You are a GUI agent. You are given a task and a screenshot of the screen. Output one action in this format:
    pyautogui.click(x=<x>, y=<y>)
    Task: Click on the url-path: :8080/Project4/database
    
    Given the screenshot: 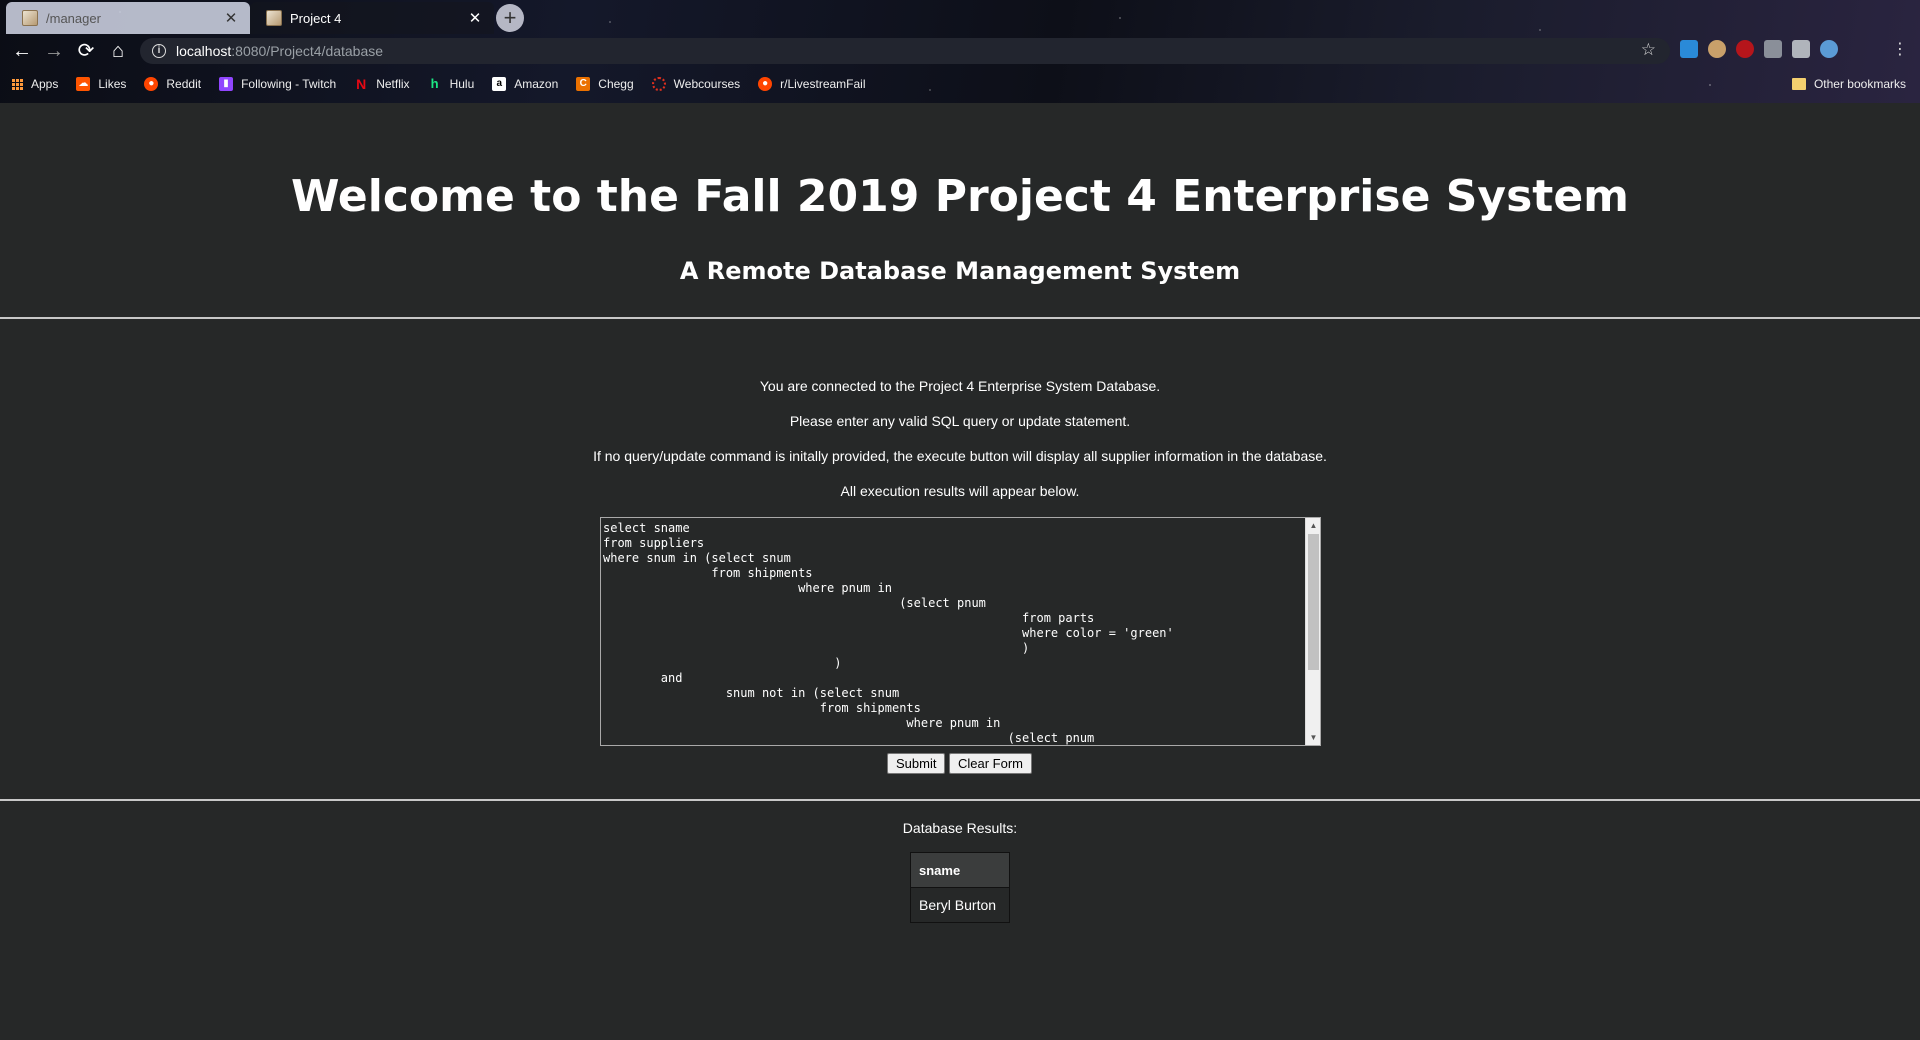 What is the action you would take?
    pyautogui.click(x=307, y=51)
    